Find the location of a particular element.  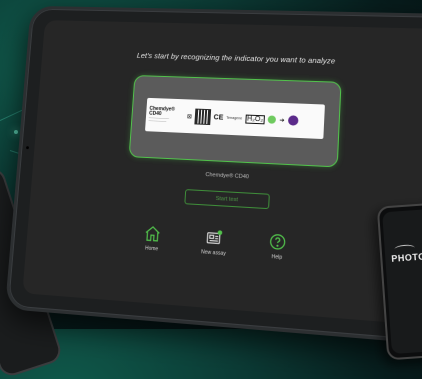

ce-mark: CE is located at coordinates (218, 117).